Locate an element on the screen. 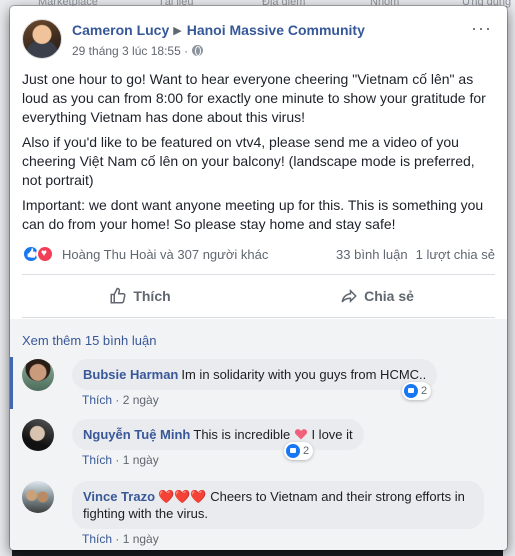 The height and width of the screenshot is (556, 515). comment-actions: Thích · 2 ngày is located at coordinates (120, 400).